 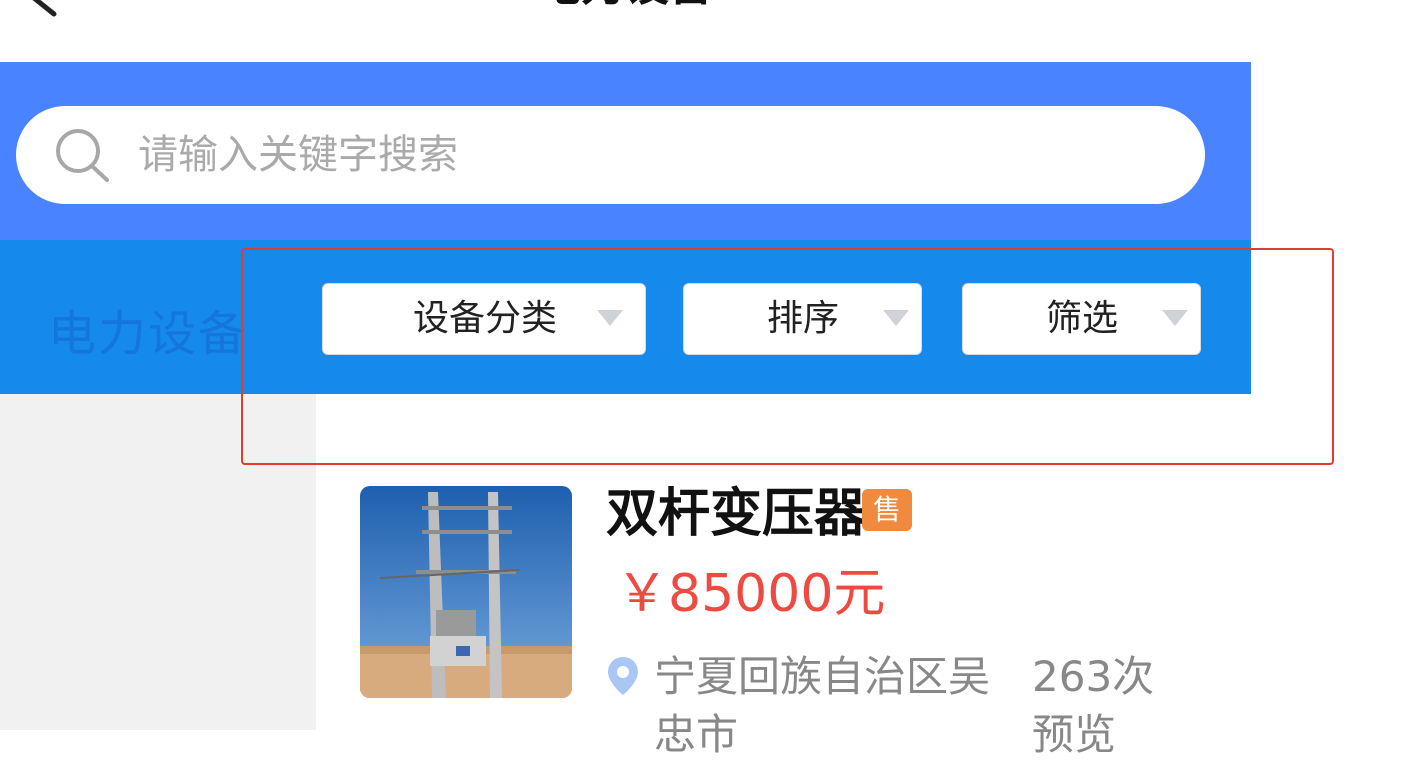 I want to click on sort-dropdown: 排序, so click(x=802, y=319).